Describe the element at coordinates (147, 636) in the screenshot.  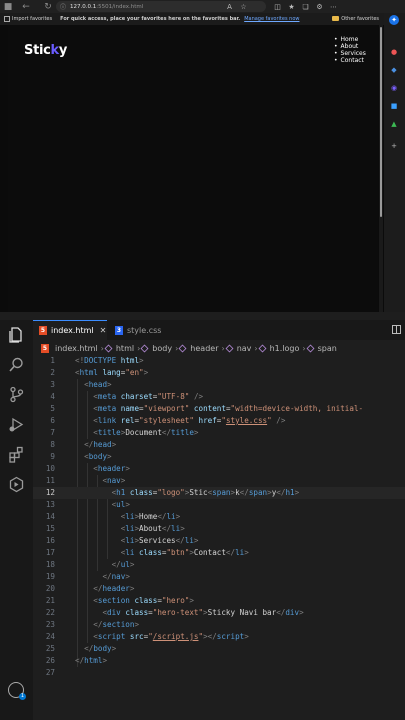
I see `code-line: 24 <script src="/script.js"></script>` at that location.